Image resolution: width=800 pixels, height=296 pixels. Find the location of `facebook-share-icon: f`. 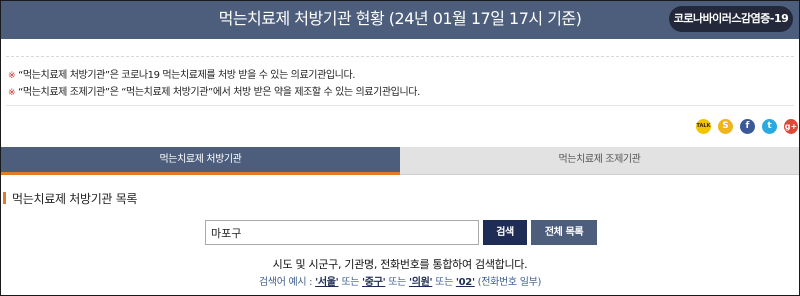

facebook-share-icon: f is located at coordinates (747, 126).